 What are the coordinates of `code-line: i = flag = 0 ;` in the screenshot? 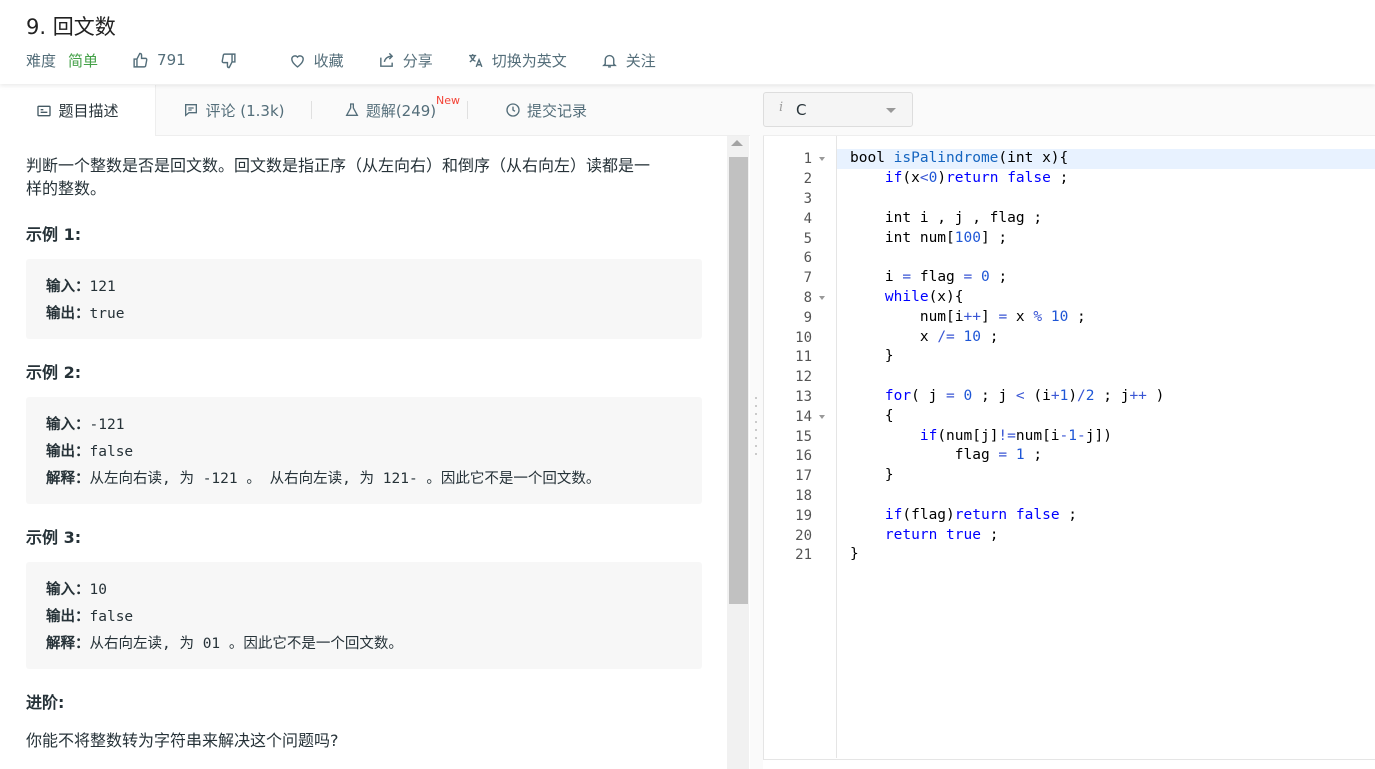 It's located at (929, 277).